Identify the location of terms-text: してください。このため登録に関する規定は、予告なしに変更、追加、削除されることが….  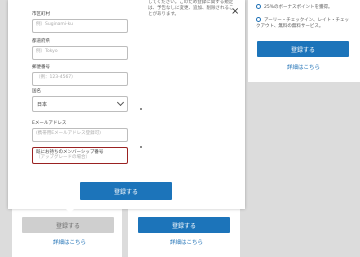
(191, 8).